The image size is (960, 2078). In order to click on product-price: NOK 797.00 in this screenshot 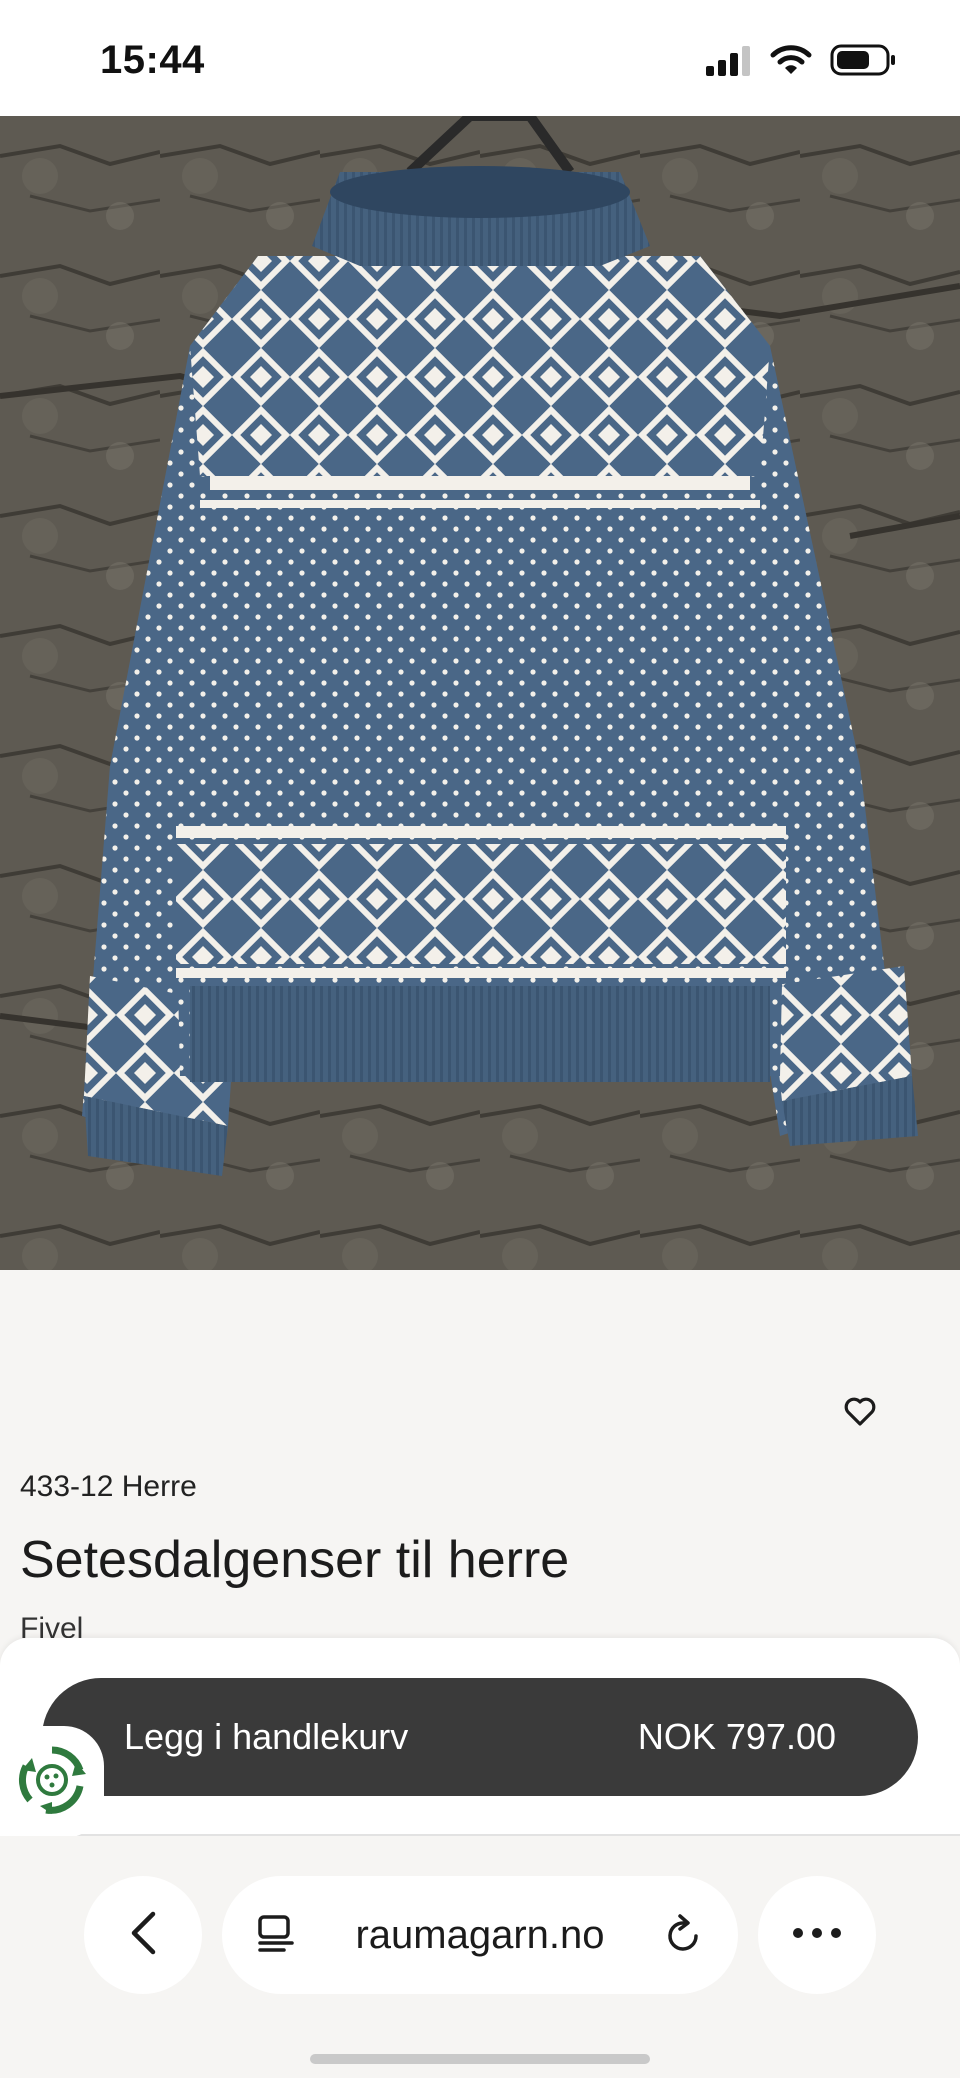, I will do `click(736, 1736)`.